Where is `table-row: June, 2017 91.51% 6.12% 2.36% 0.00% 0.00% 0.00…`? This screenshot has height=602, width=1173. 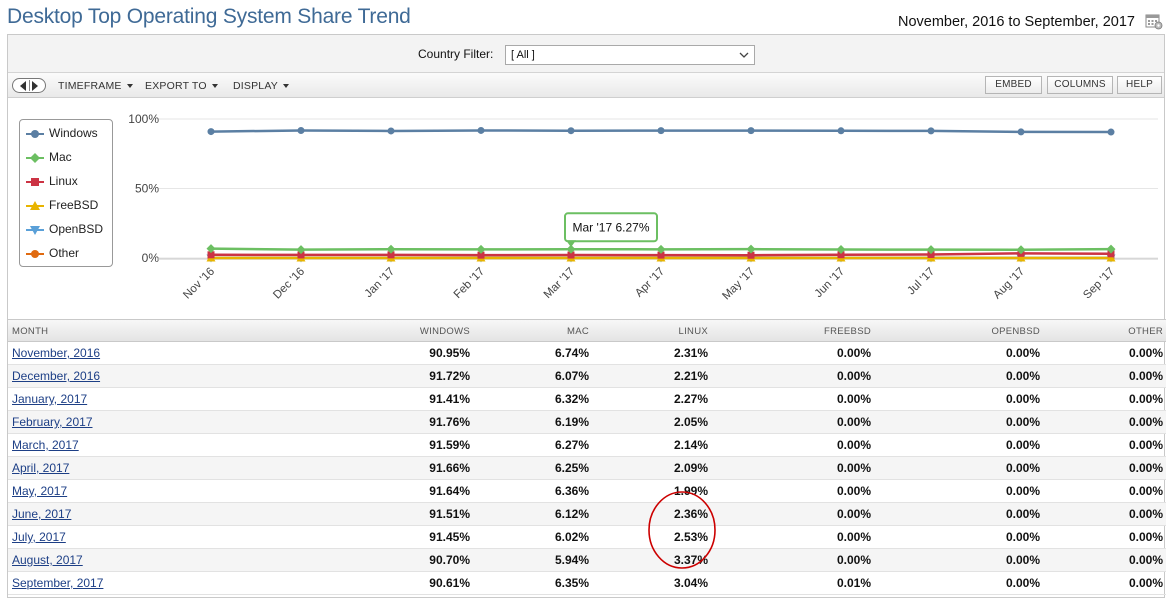 table-row: June, 2017 91.51% 6.12% 2.36% 0.00% 0.00% 0.00… is located at coordinates (587, 514).